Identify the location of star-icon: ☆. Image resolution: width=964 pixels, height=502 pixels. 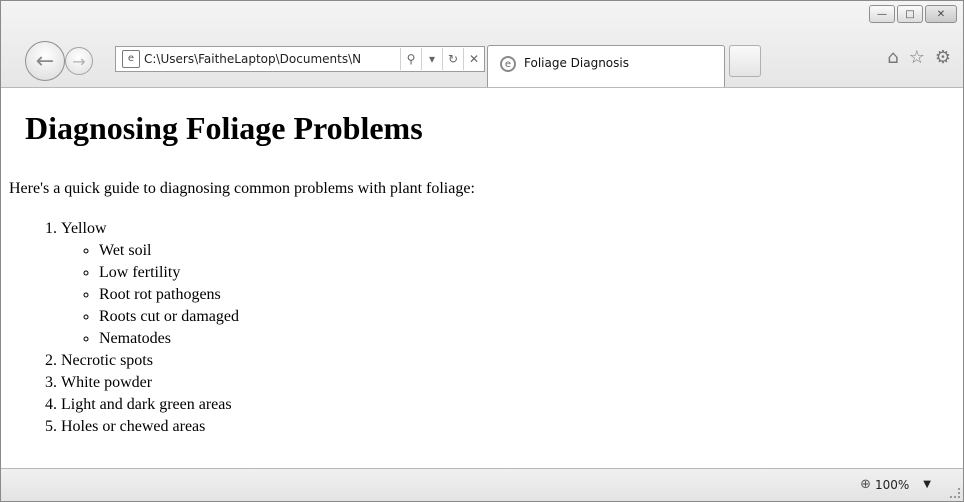
(917, 57).